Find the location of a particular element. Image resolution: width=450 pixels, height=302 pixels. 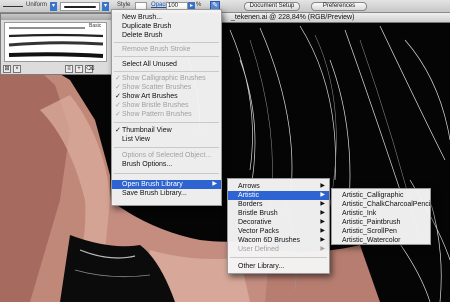

brushes-panel: Basic ⊞ × ≡ + ⌫ is located at coordinates (56, 44).